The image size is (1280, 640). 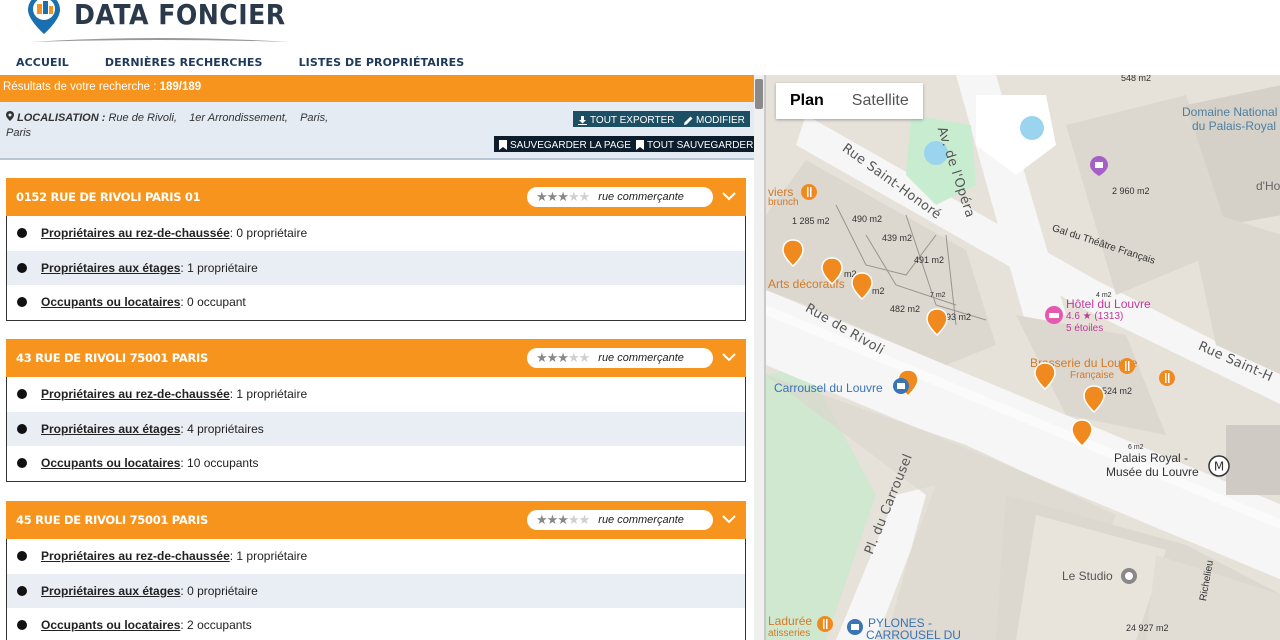 I want to click on detail-row: Occupants ou locataires : 10 occupants, so click(x=376, y=463).